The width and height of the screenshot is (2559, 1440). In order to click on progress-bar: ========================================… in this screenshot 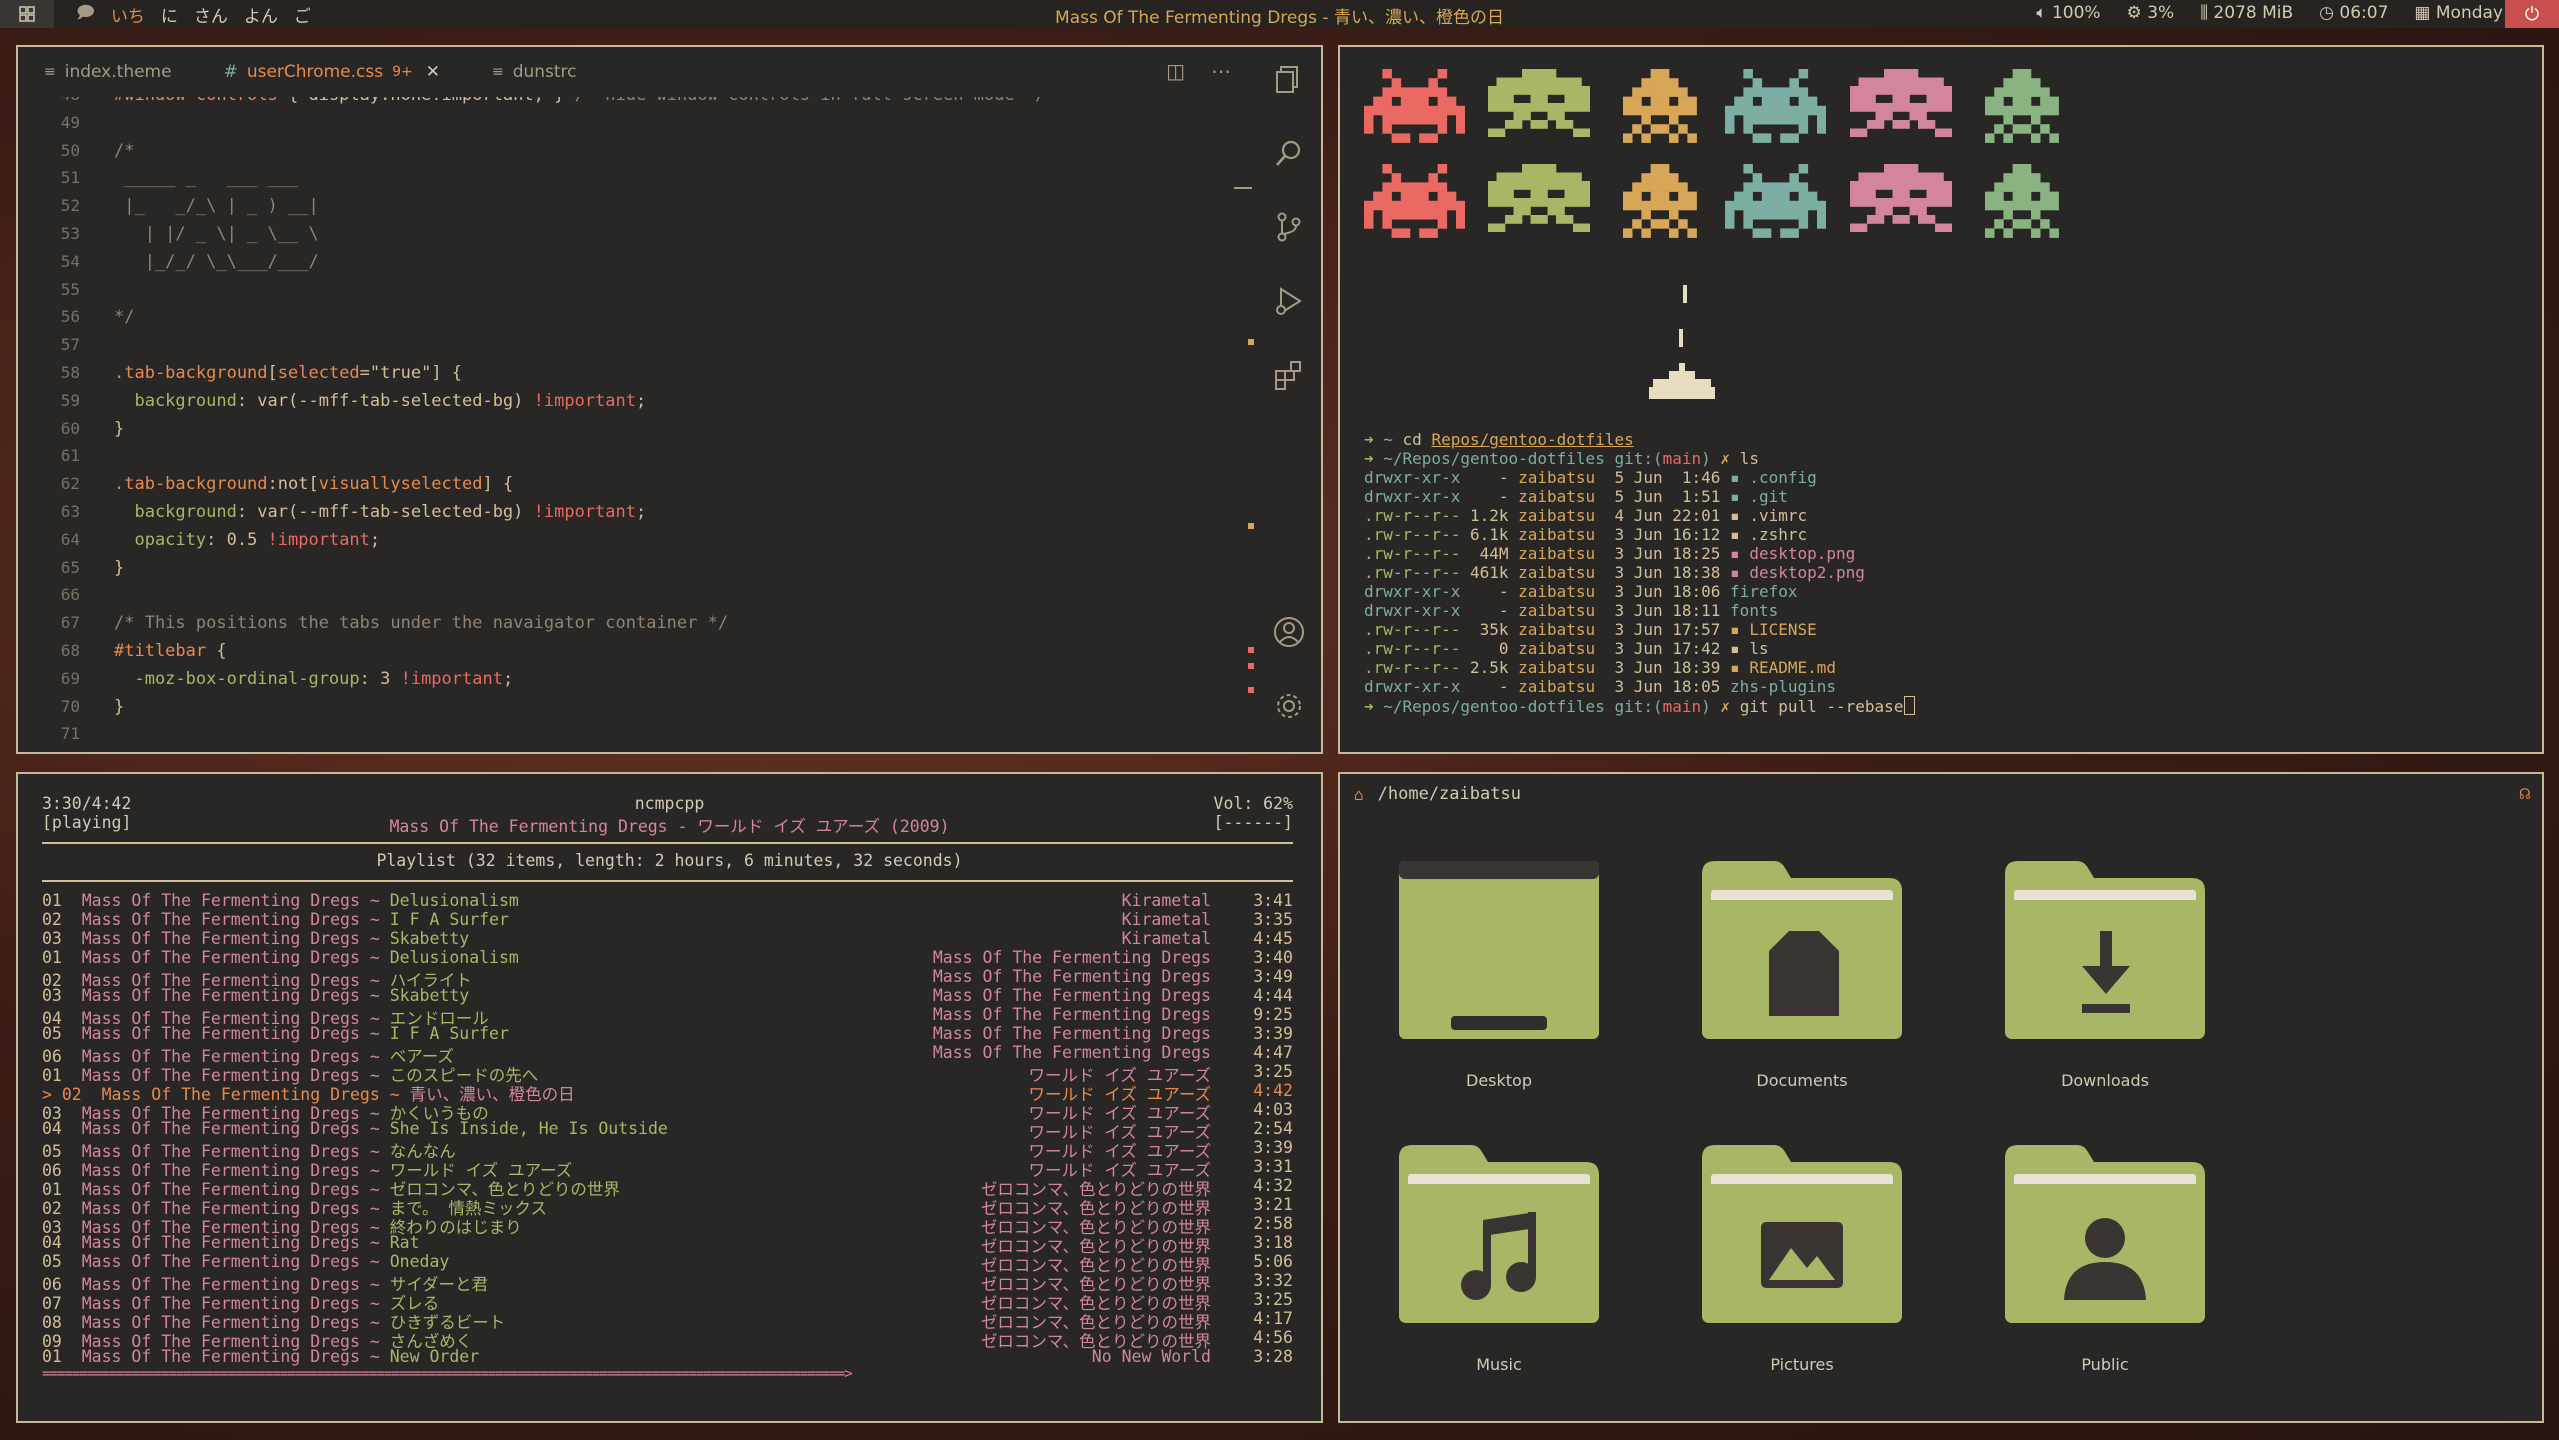, I will do `click(447, 1374)`.